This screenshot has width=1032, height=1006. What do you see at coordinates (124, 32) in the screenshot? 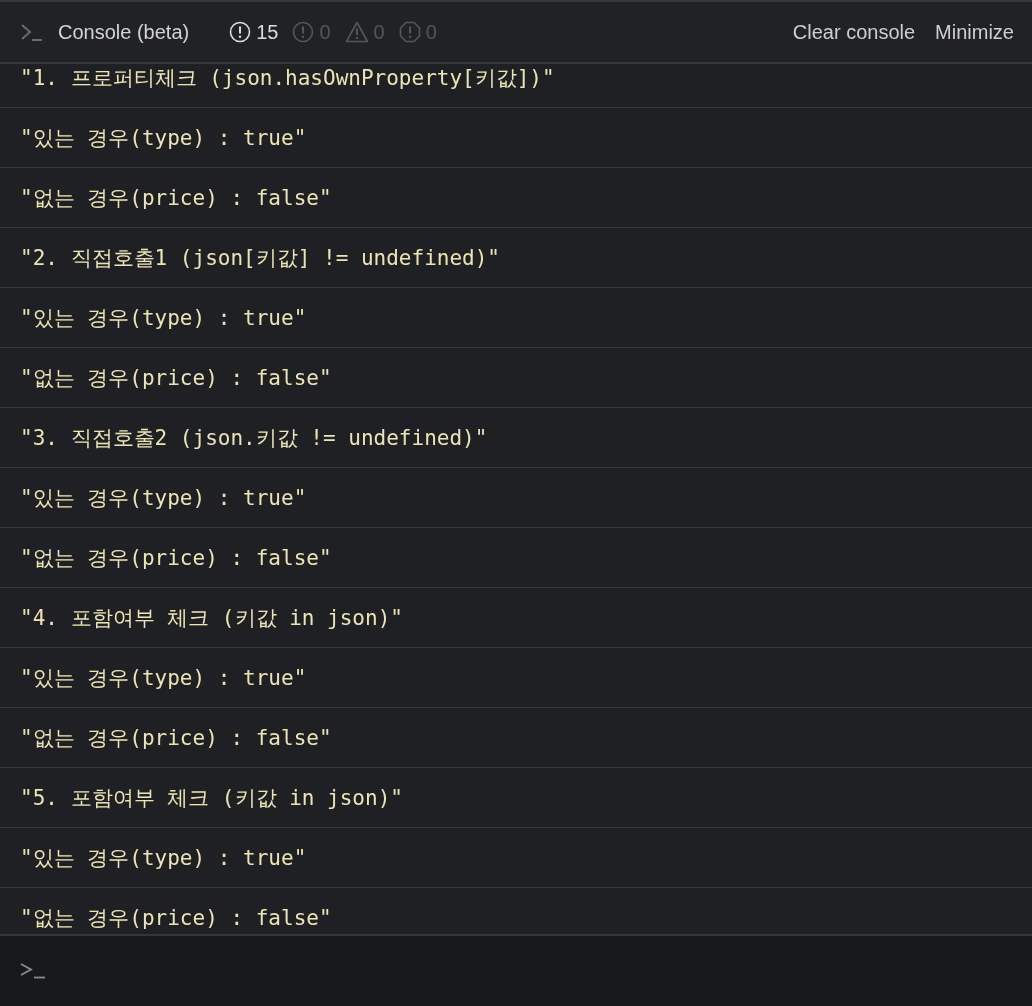
I see `console-title: Console (beta)` at bounding box center [124, 32].